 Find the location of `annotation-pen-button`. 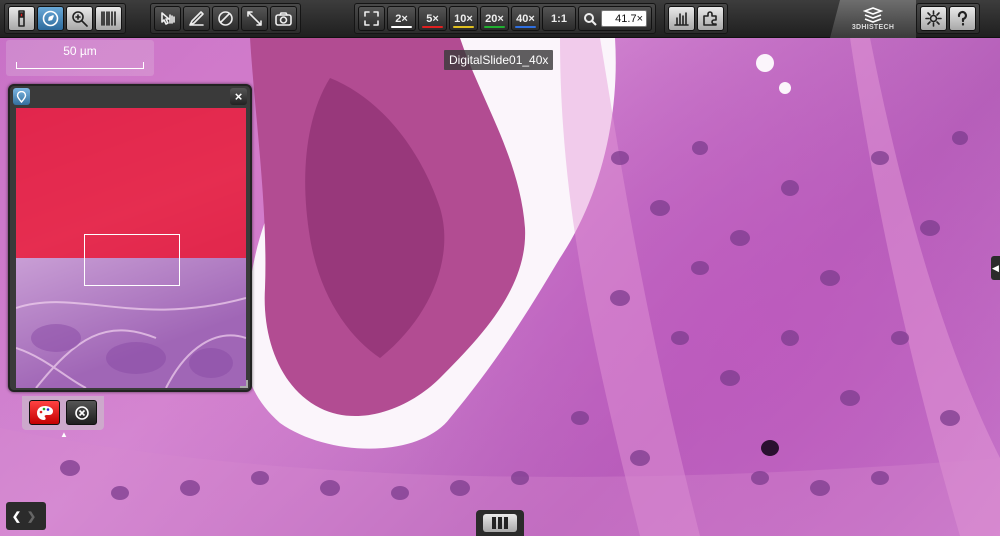

annotation-pen-button is located at coordinates (196, 18).